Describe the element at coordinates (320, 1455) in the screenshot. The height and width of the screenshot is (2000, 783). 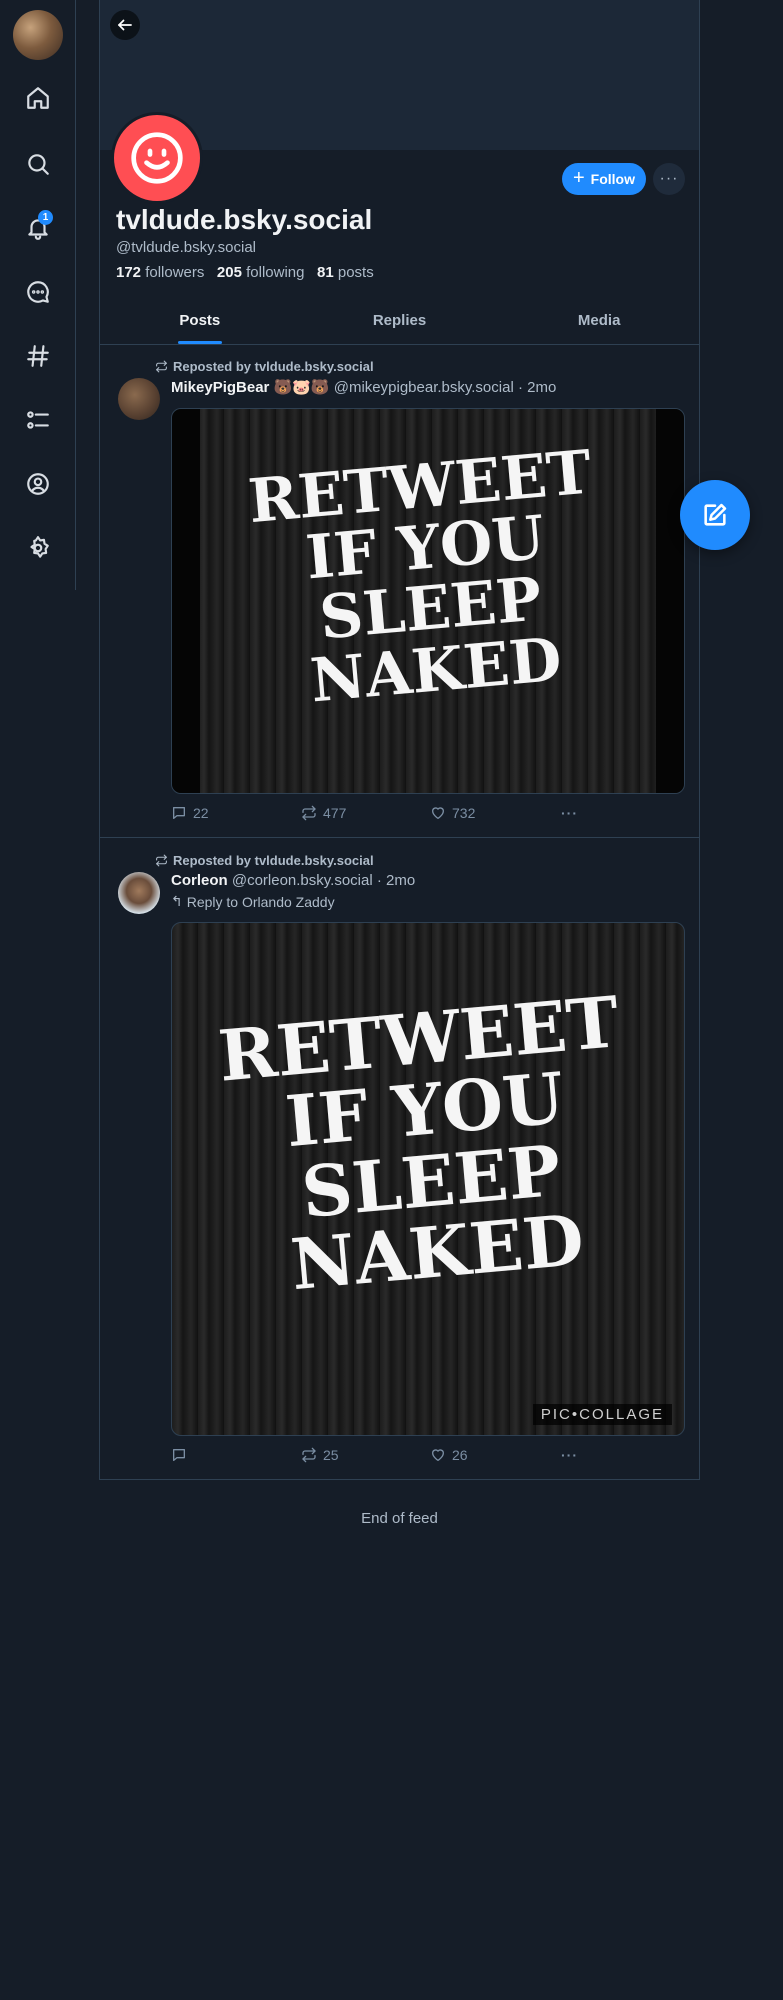
I see `repost-button: 25` at that location.